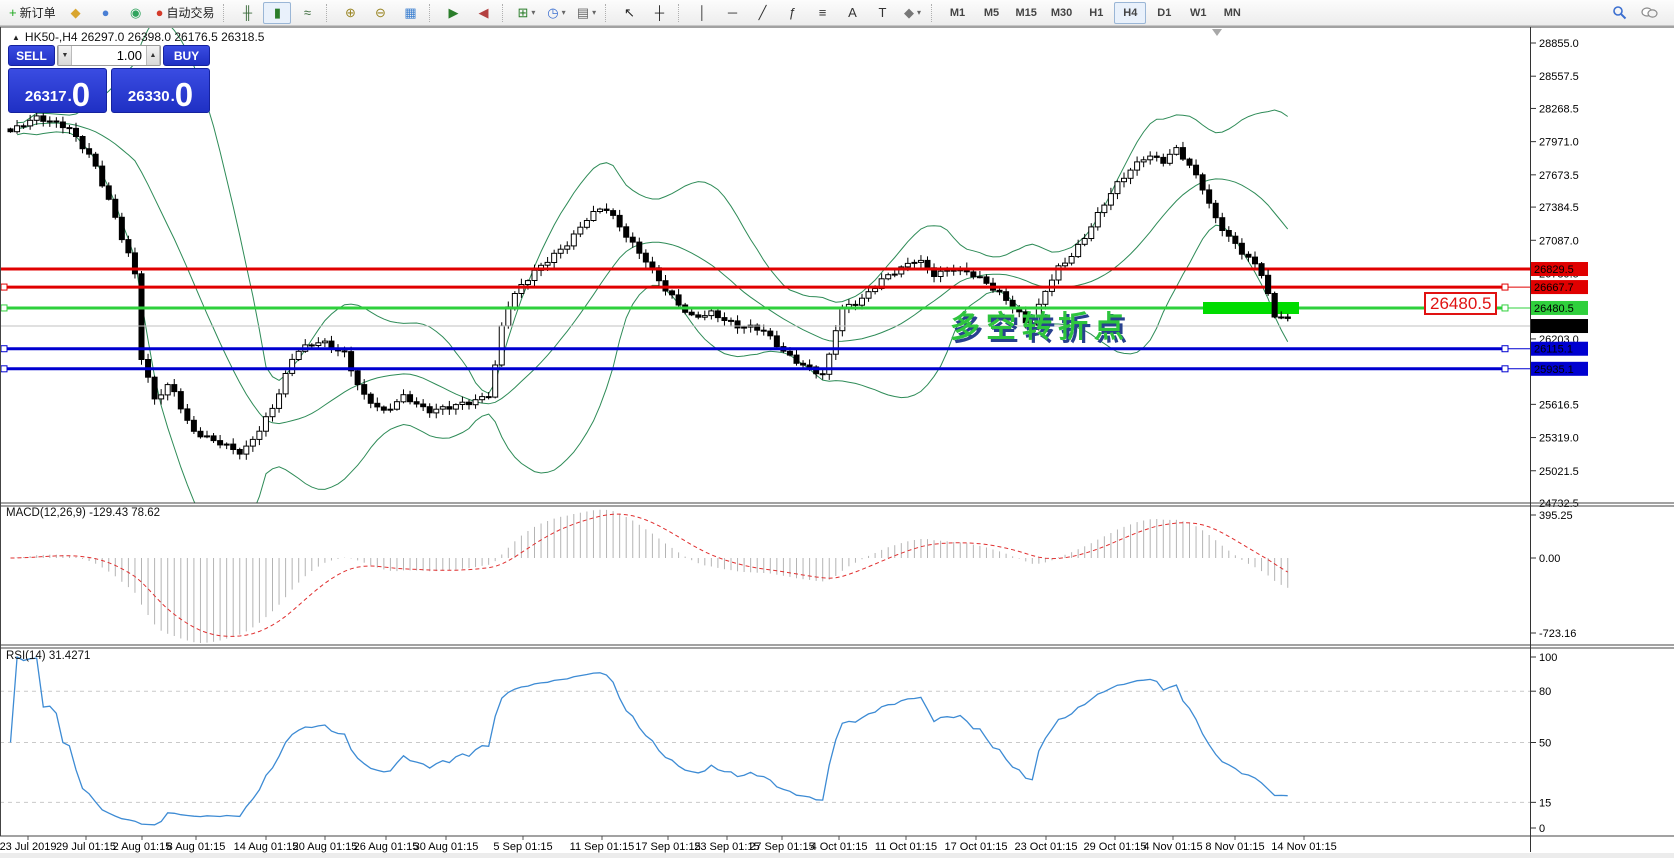  Describe the element at coordinates (852, 13) in the screenshot. I see `text-button: A` at that location.